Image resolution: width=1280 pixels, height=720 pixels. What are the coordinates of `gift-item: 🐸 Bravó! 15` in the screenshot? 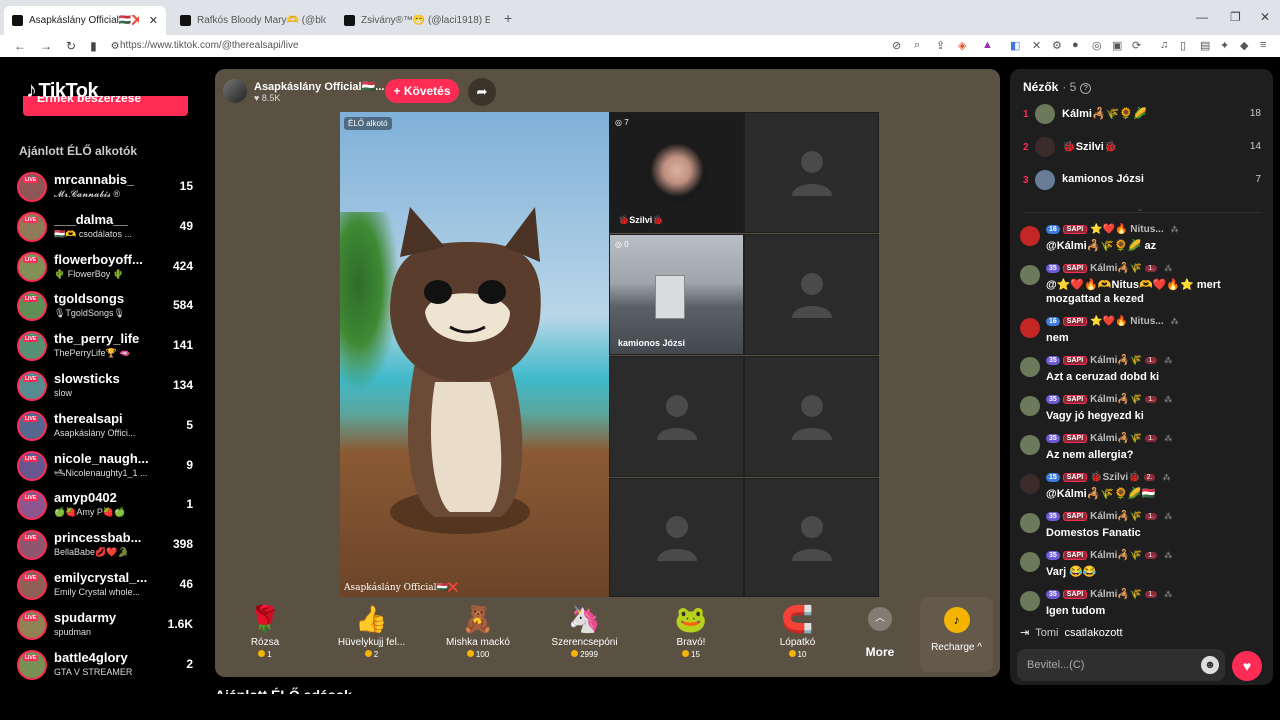 It's located at (691, 631).